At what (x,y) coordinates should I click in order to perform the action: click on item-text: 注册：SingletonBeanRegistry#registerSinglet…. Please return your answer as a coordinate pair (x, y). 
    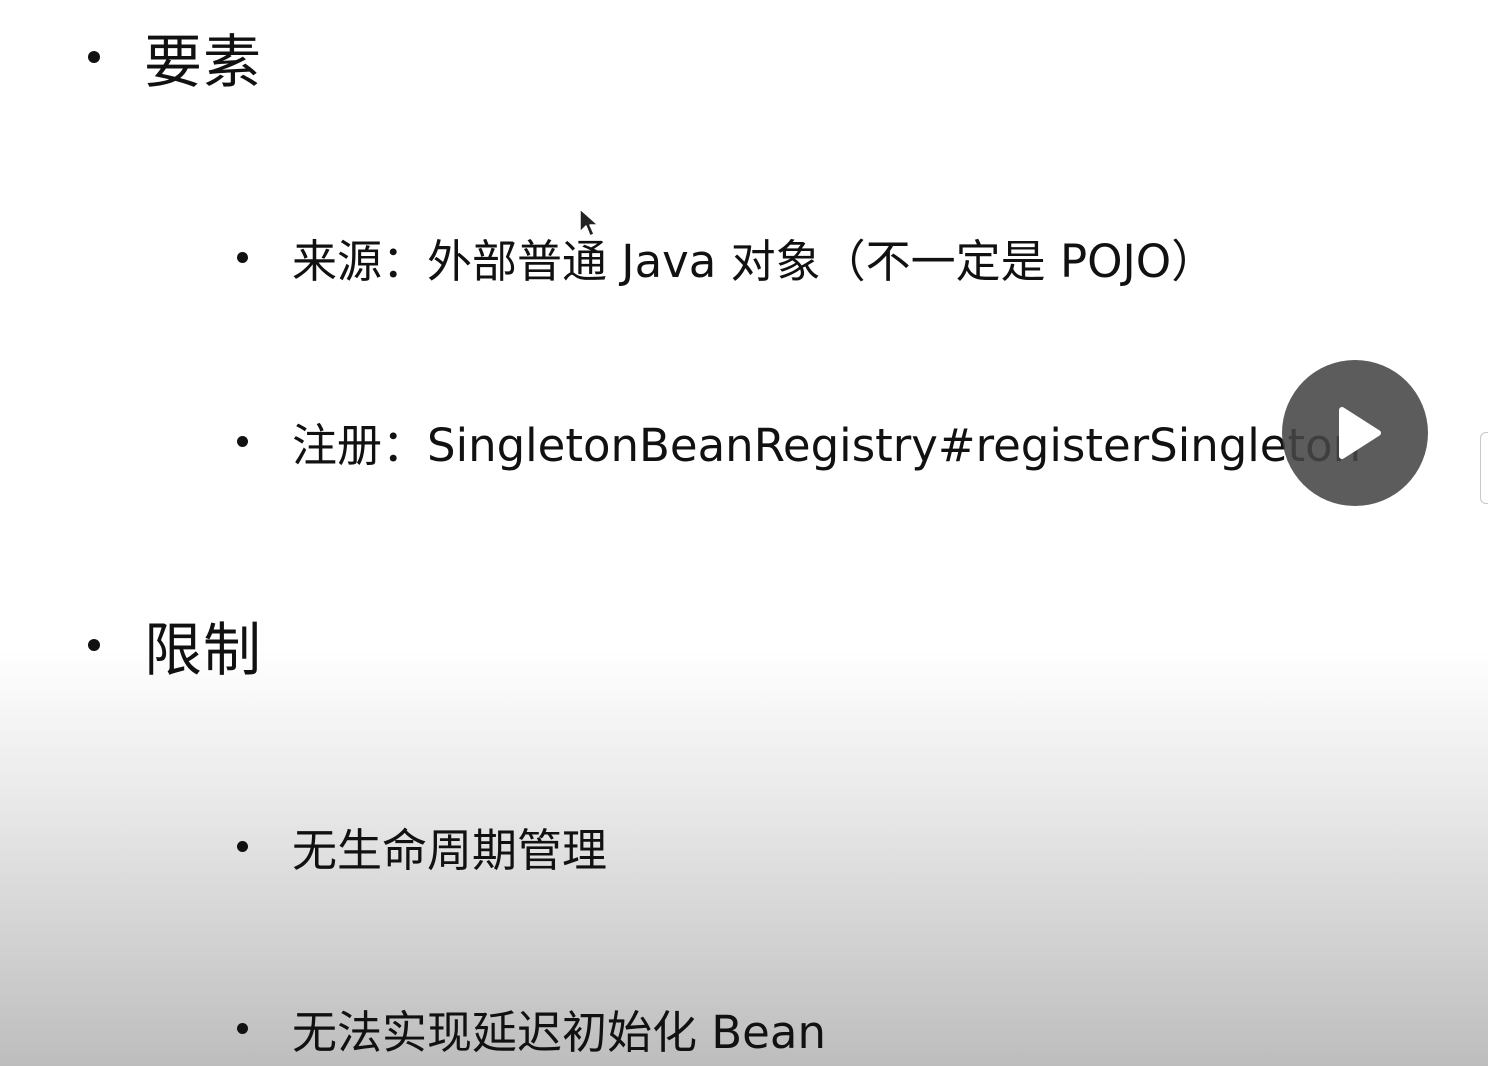
    Looking at the image, I should click on (827, 445).